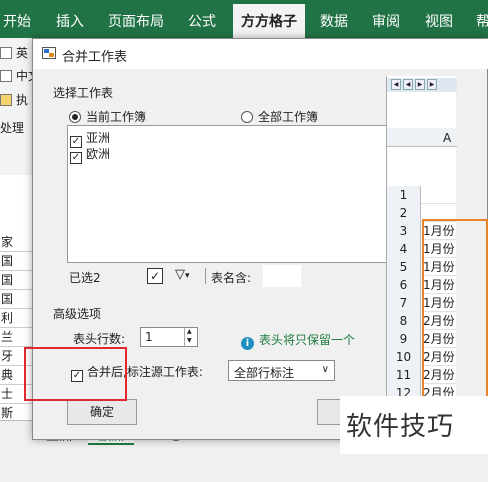  Describe the element at coordinates (404, 195) in the screenshot. I see `row-number: 1` at that location.